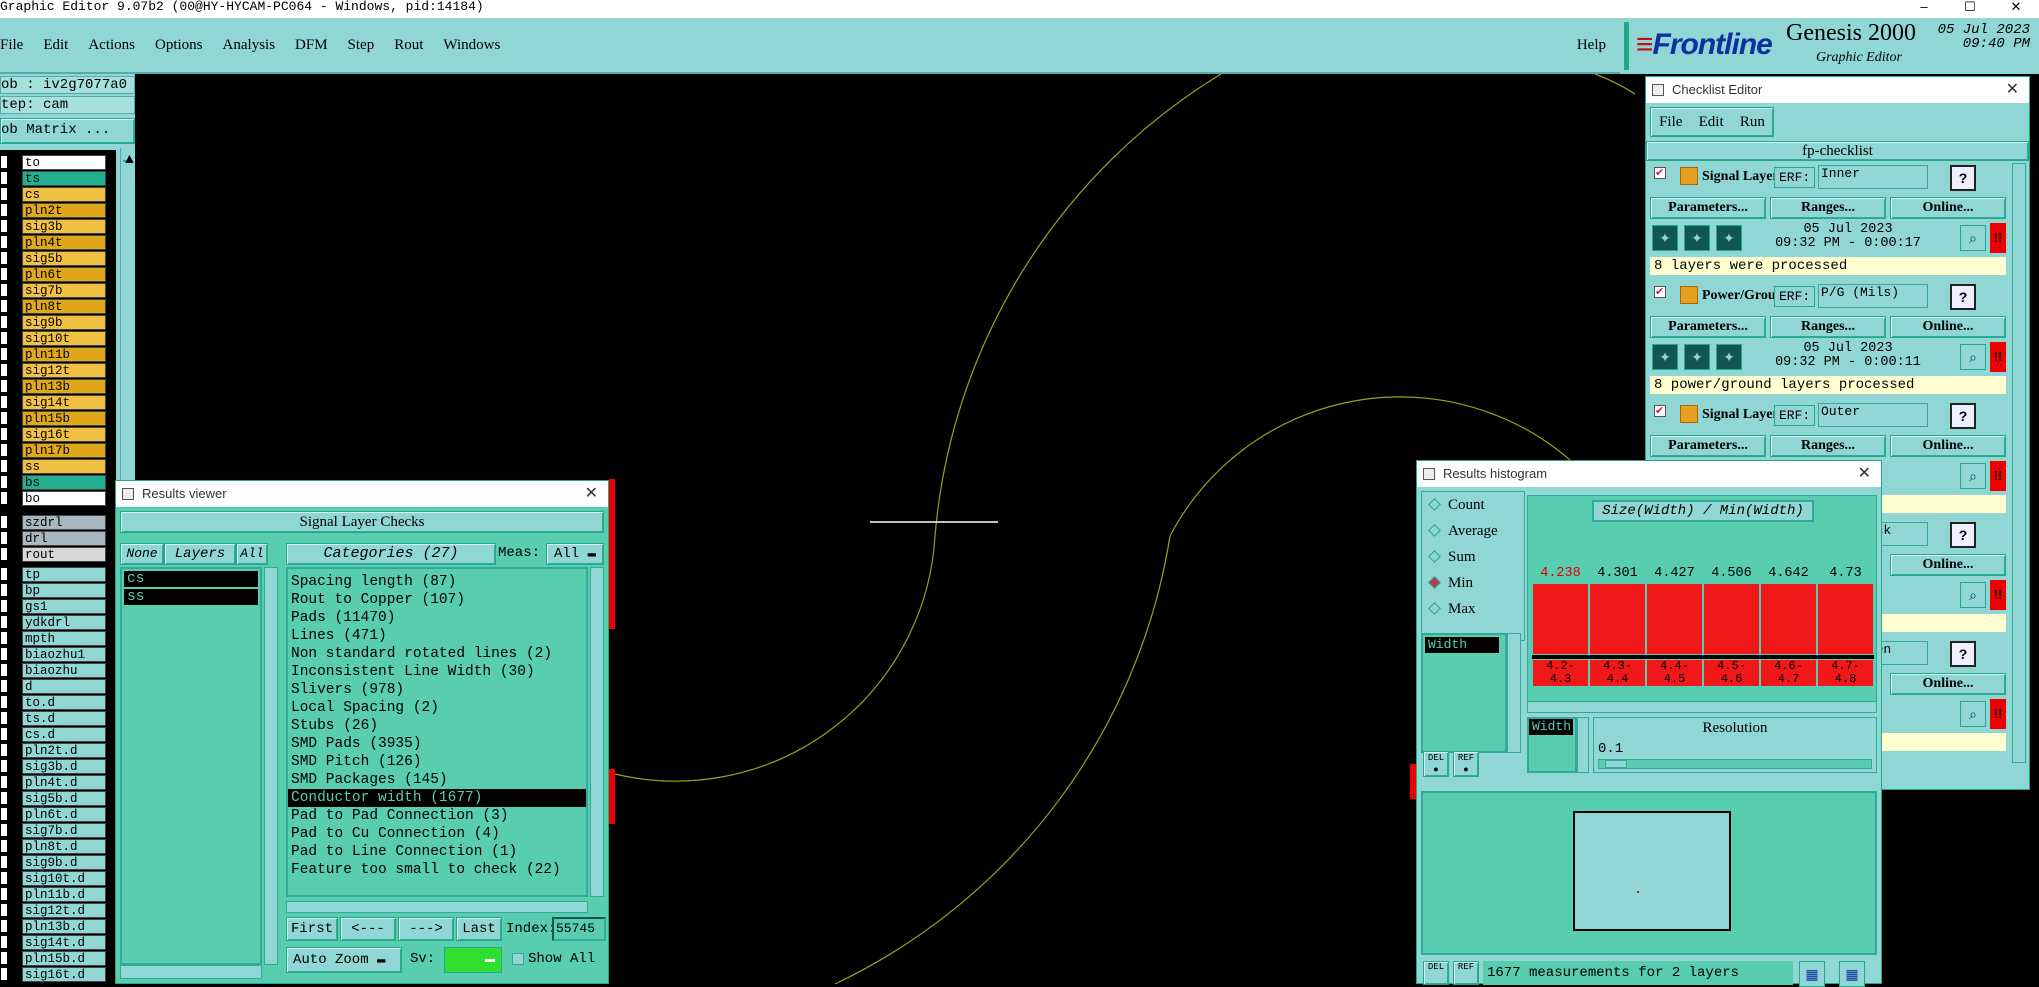 Image resolution: width=2039 pixels, height=987 pixels. What do you see at coordinates (64, 482) in the screenshot?
I see `layer-name: bs` at bounding box center [64, 482].